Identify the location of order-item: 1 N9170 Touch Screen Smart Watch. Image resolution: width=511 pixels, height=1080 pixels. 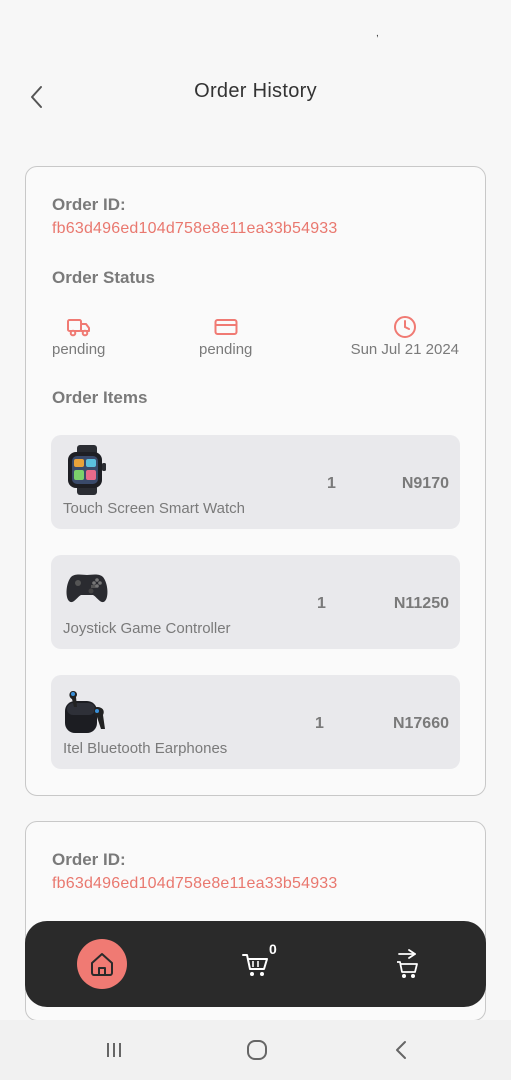
(255, 482).